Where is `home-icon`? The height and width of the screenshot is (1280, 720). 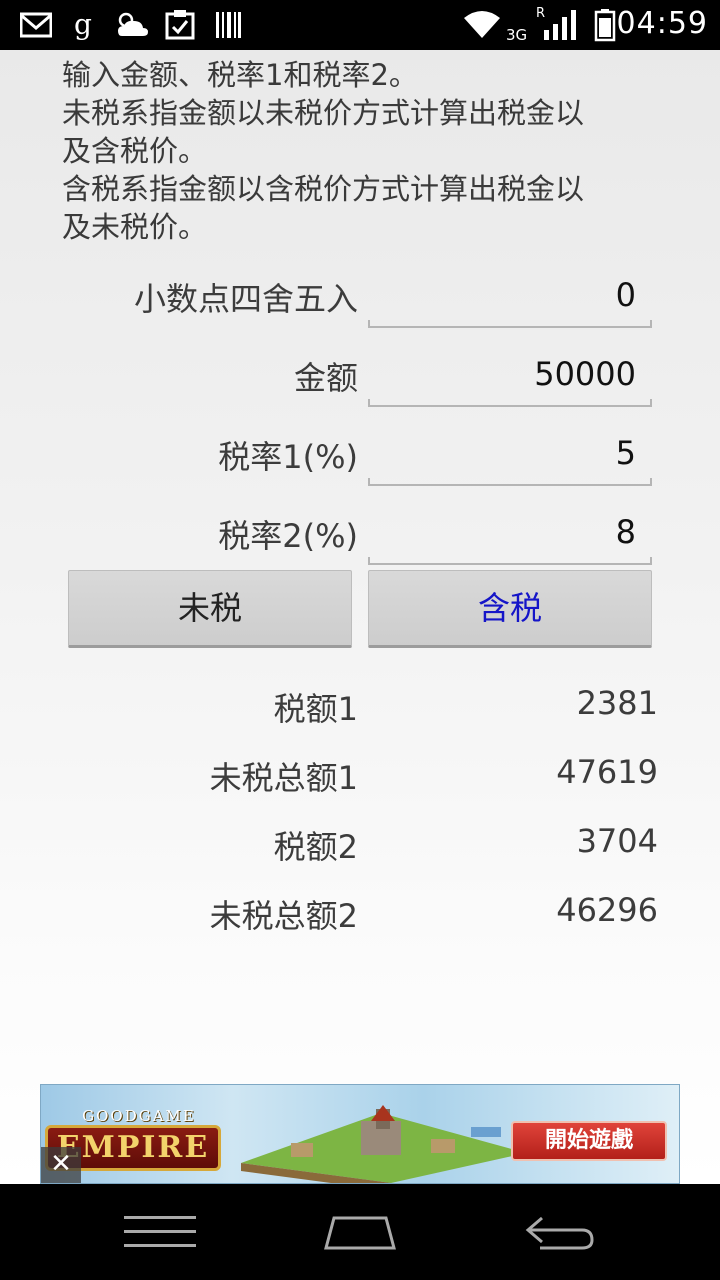 home-icon is located at coordinates (360, 1232).